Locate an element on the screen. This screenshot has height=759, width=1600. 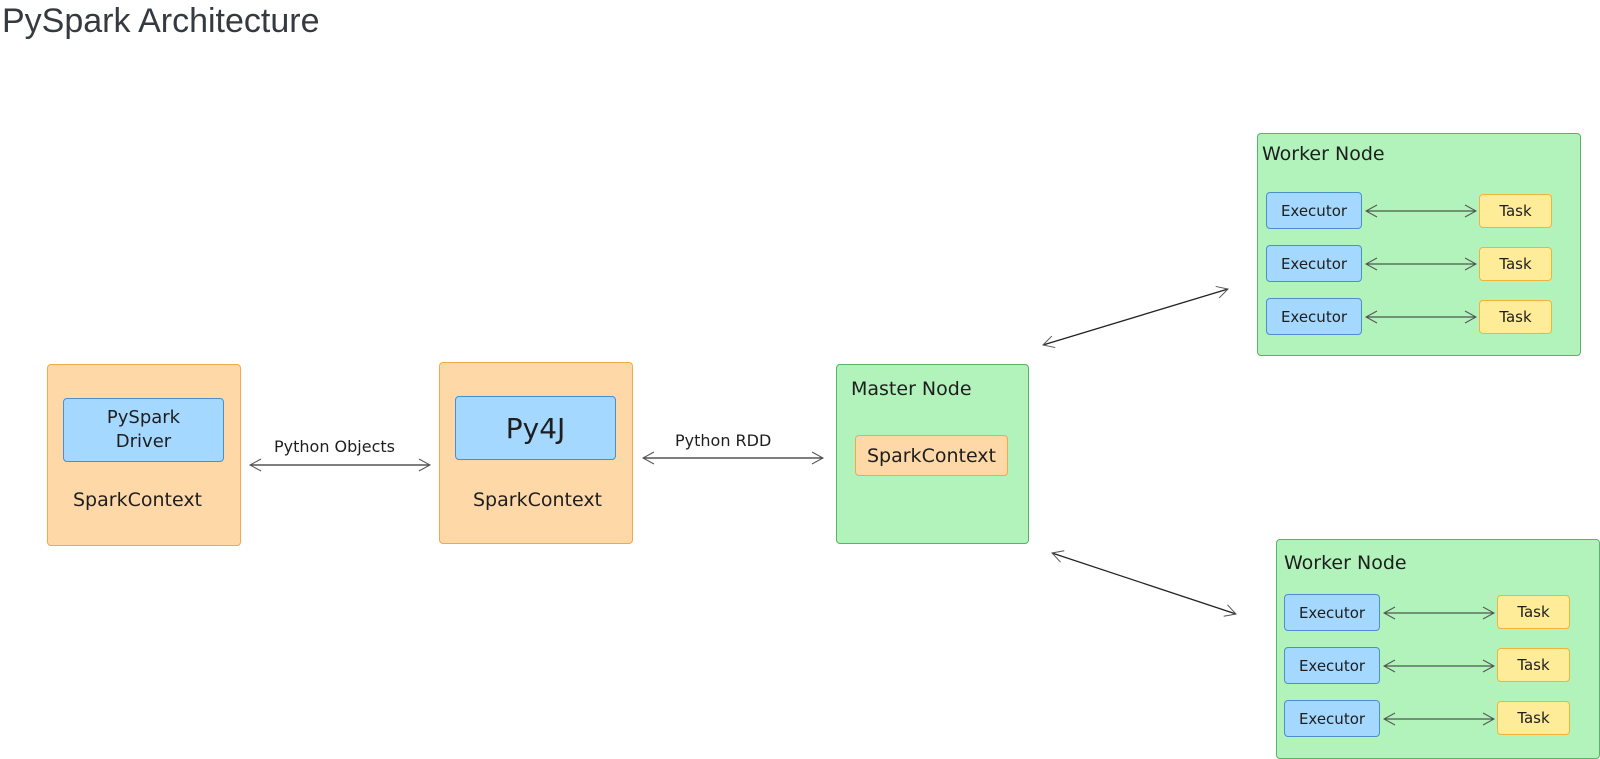
arrow-master-worker2 is located at coordinates (1144, 583).